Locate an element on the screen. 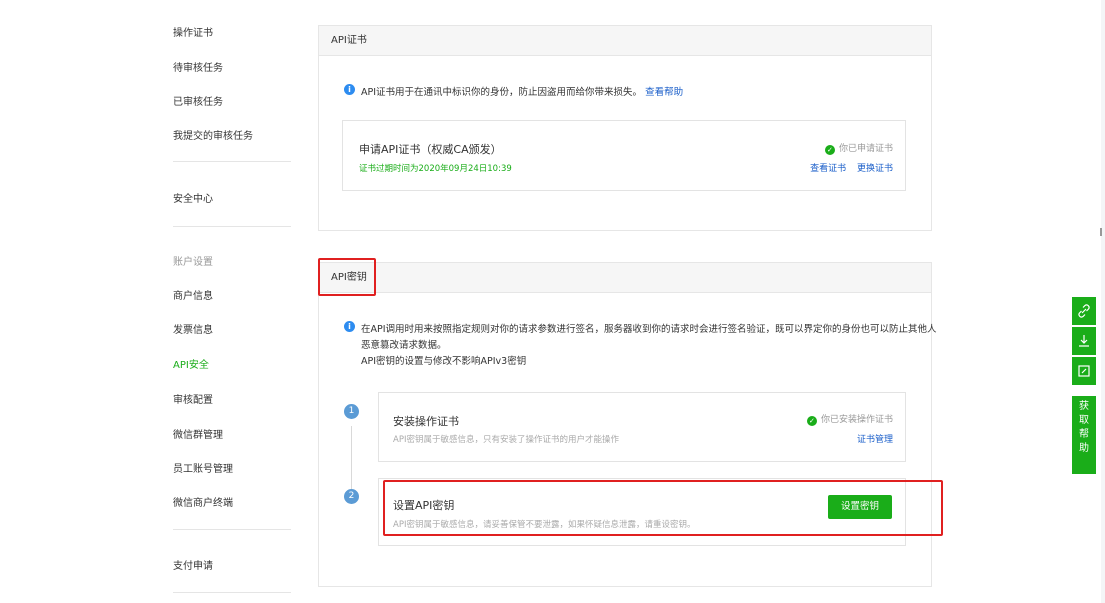 This screenshot has height=603, width=1105. sidebar-item-security-center: 安全中心 is located at coordinates (193, 197).